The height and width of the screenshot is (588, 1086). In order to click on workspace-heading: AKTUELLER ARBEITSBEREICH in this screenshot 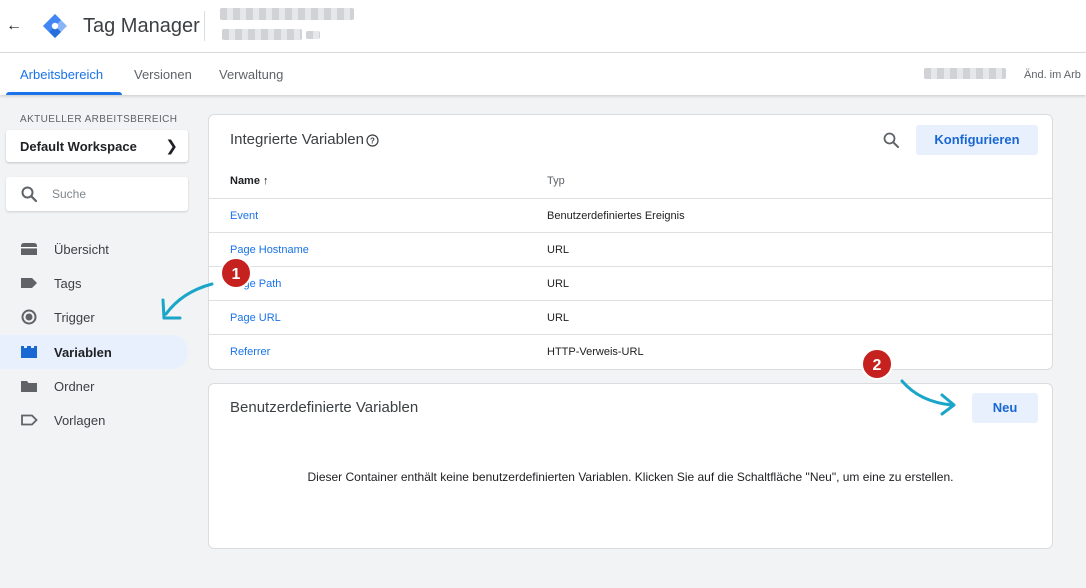, I will do `click(99, 119)`.